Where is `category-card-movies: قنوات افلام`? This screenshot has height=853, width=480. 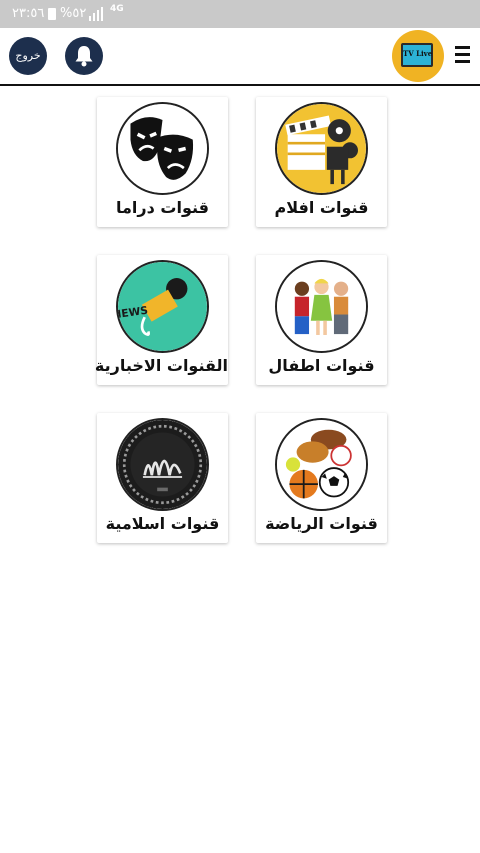 category-card-movies: قنوات افلام is located at coordinates (321, 162).